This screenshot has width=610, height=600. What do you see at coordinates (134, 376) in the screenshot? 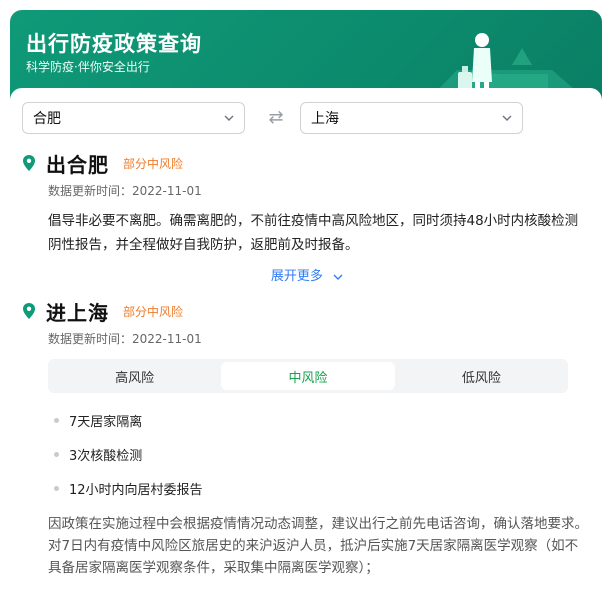
I see `tab-high-risk: 高风险` at bounding box center [134, 376].